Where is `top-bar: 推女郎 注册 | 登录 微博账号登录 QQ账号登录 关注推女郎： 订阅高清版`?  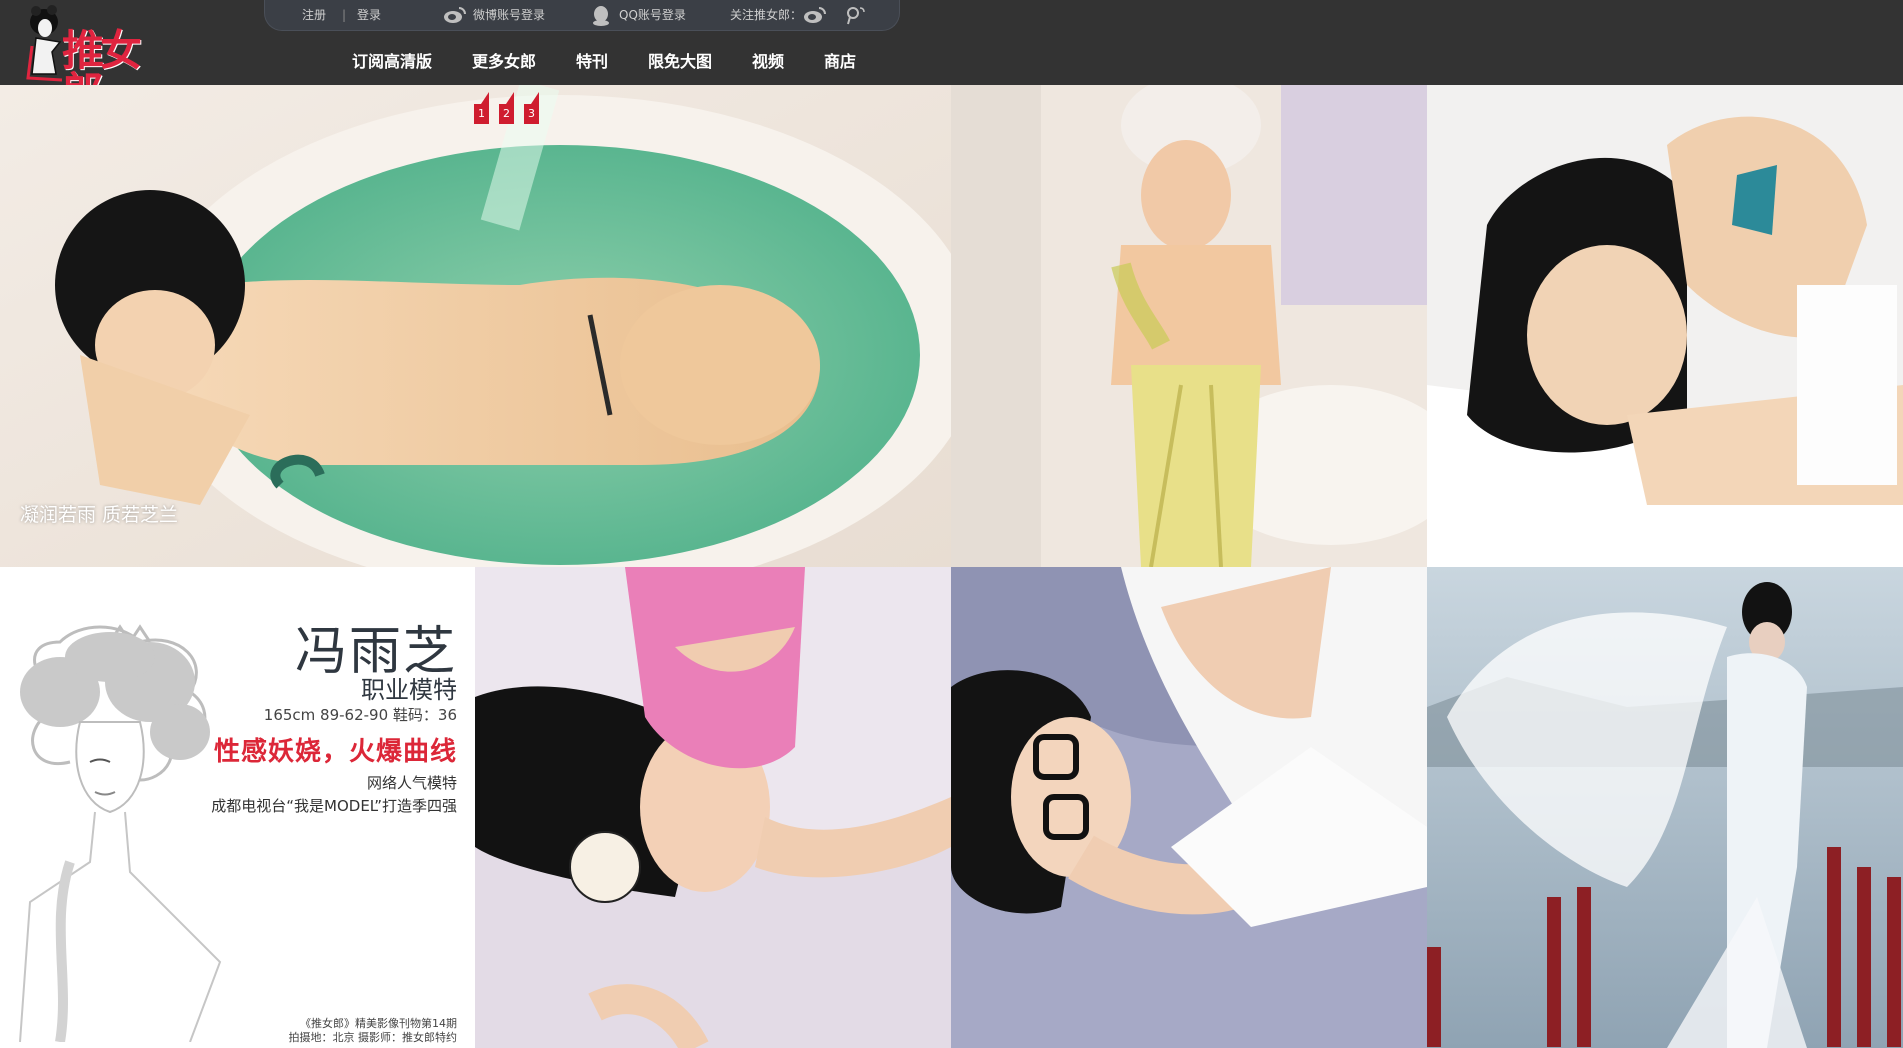
top-bar: 推女郎 注册 | 登录 微博账号登录 QQ账号登录 关注推女郎： 订阅高清版 is located at coordinates (951, 57).